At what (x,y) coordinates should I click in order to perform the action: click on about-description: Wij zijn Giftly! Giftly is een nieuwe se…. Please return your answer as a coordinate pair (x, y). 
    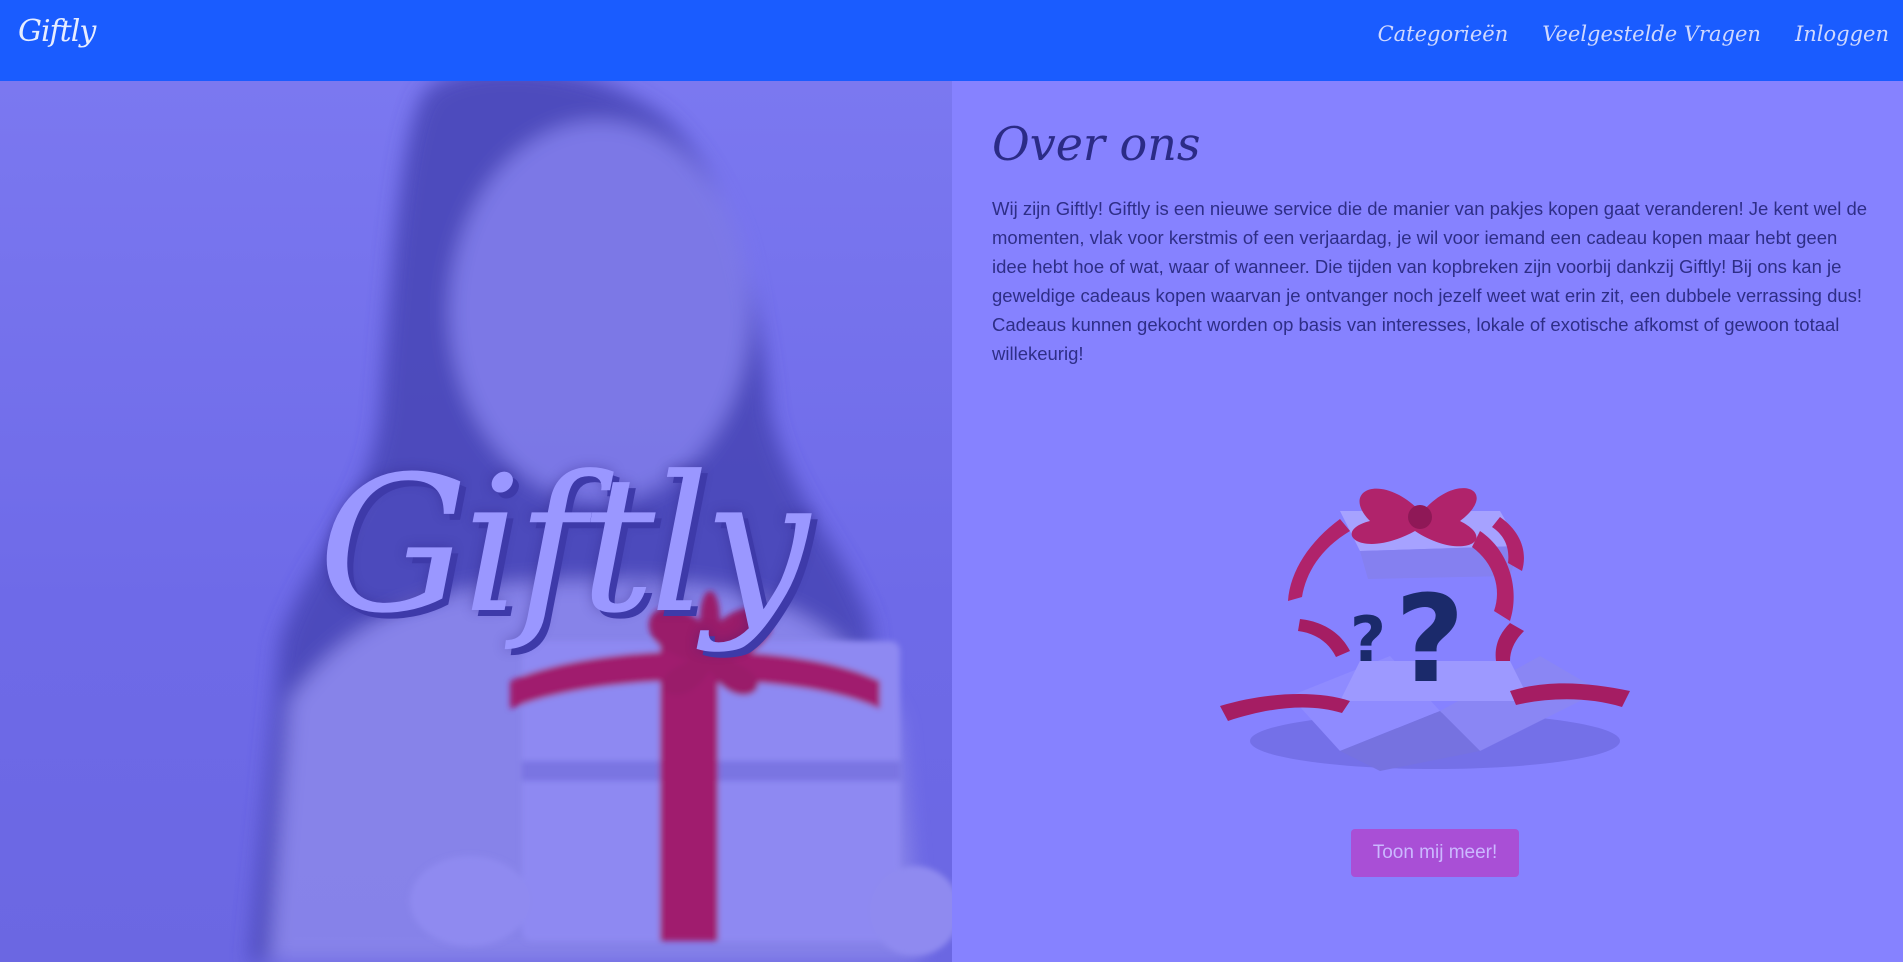
    Looking at the image, I should click on (1430, 281).